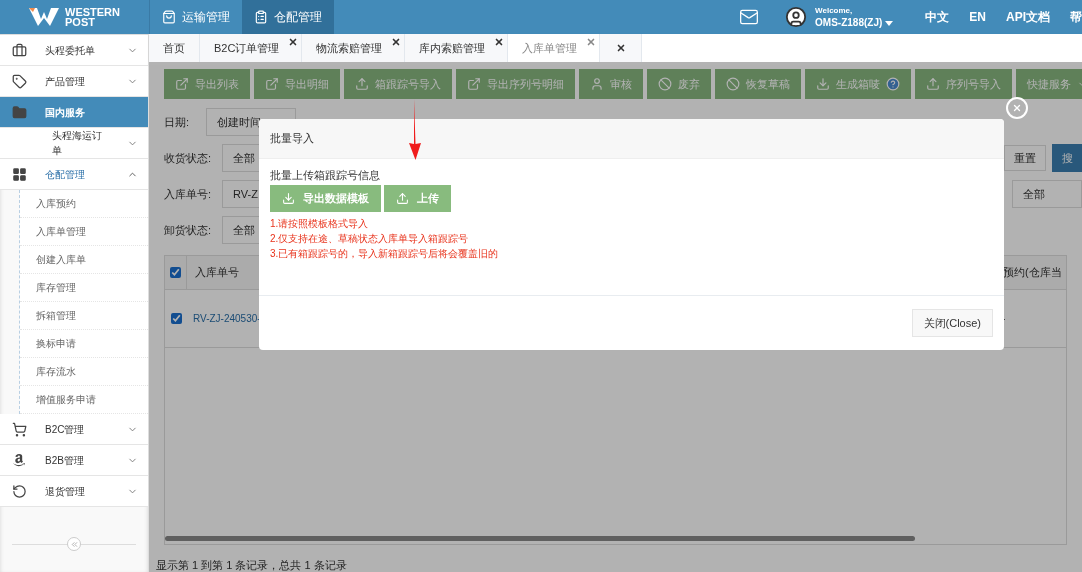 The image size is (1082, 572). I want to click on filter-label: 收货状态:, so click(188, 158).